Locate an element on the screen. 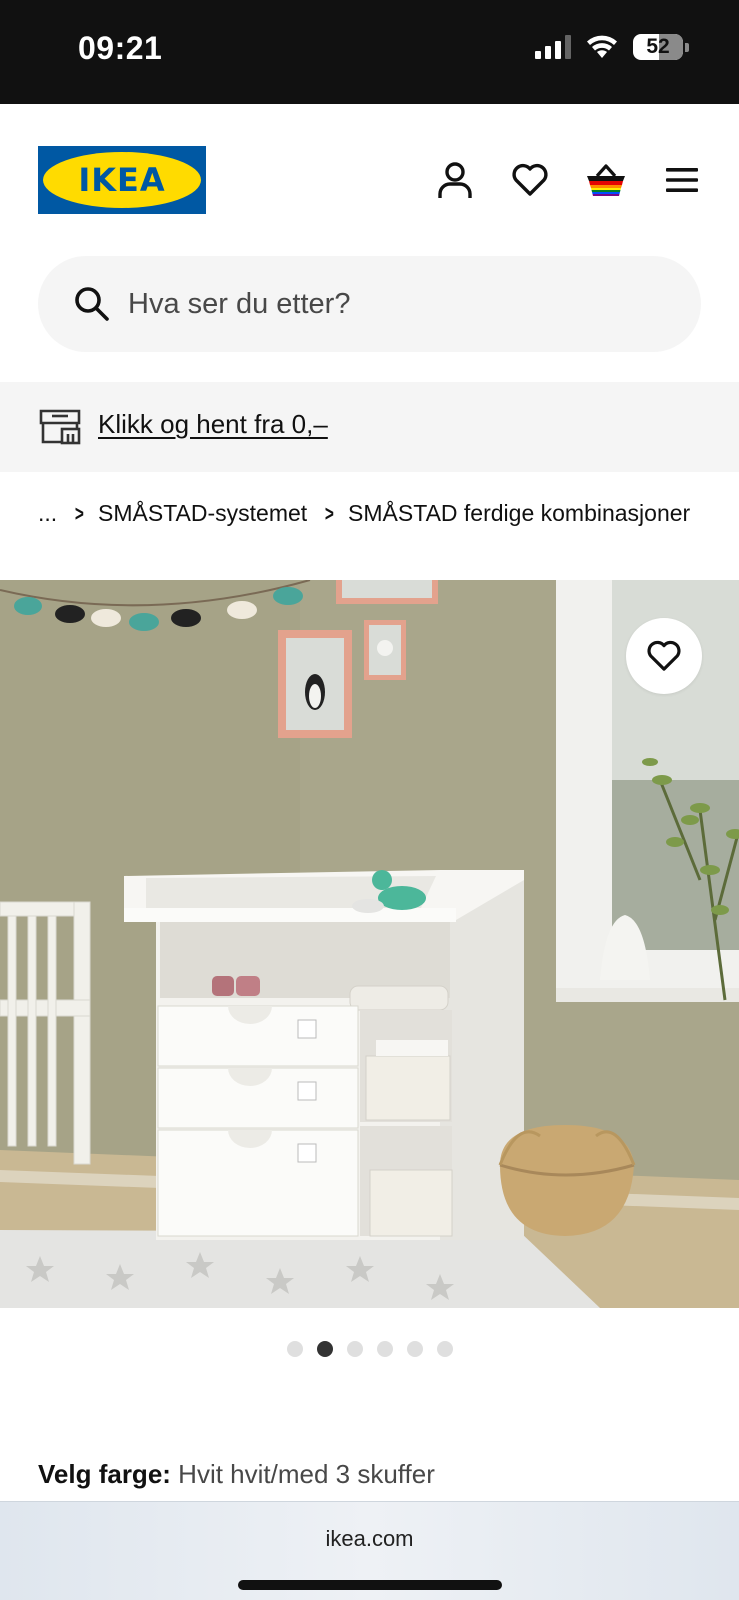  site-header: IKEA is located at coordinates (369, 174).